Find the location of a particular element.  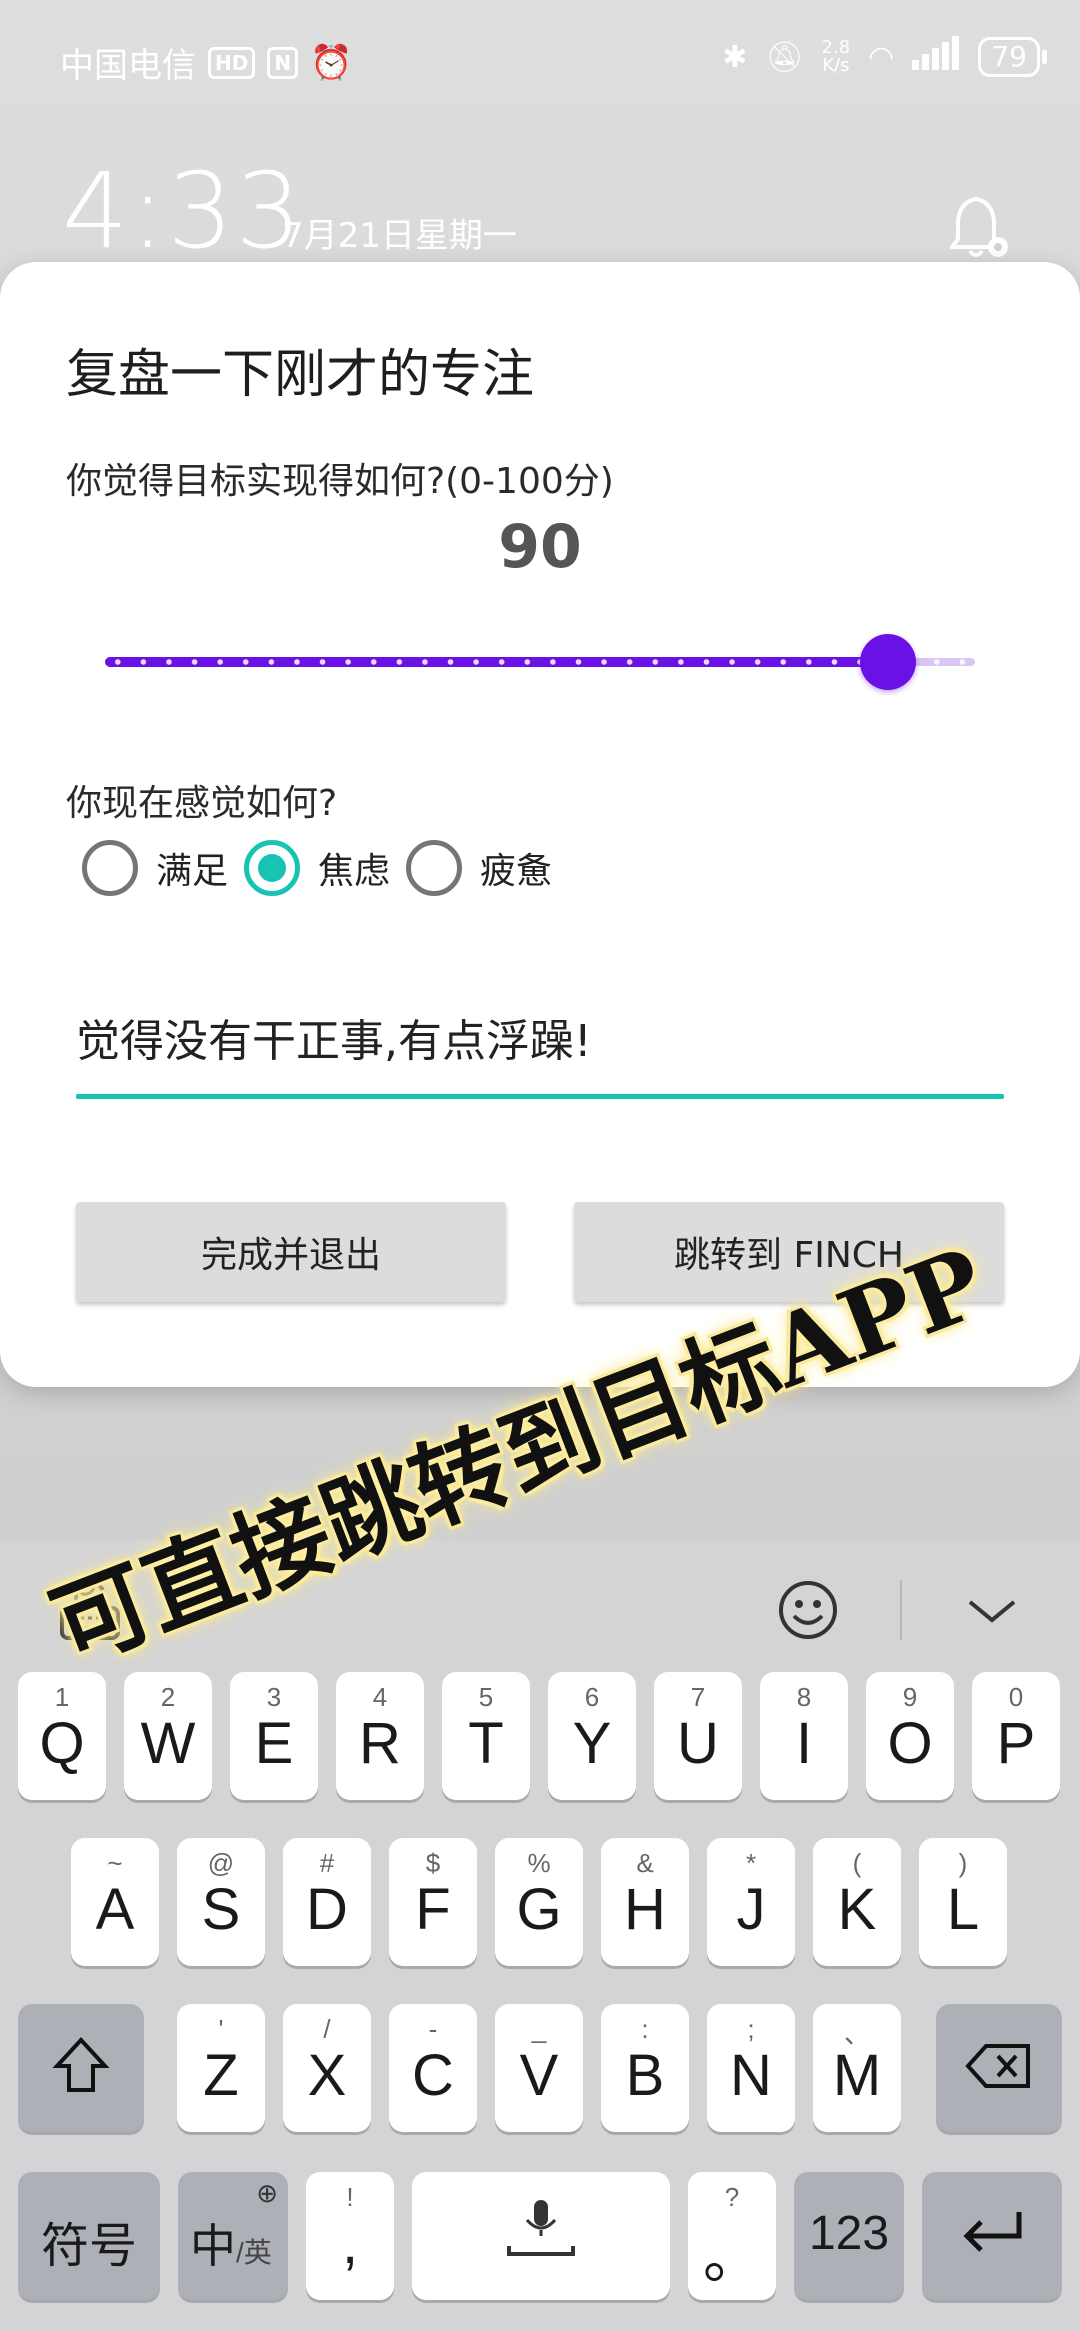

net-speed-unit: K/s is located at coordinates (836, 65).